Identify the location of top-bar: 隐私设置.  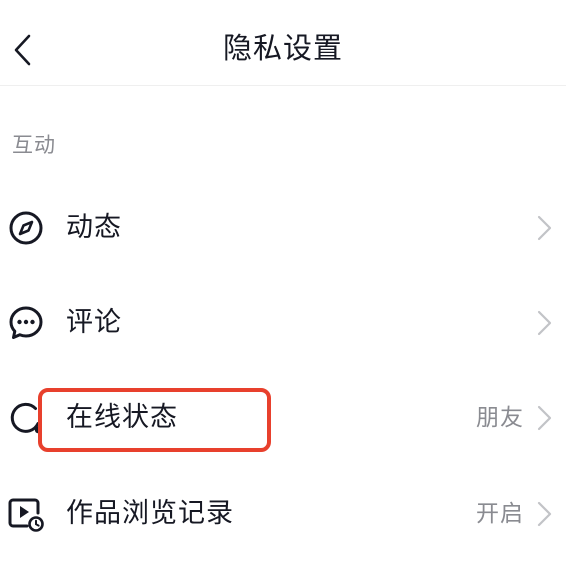
(283, 43).